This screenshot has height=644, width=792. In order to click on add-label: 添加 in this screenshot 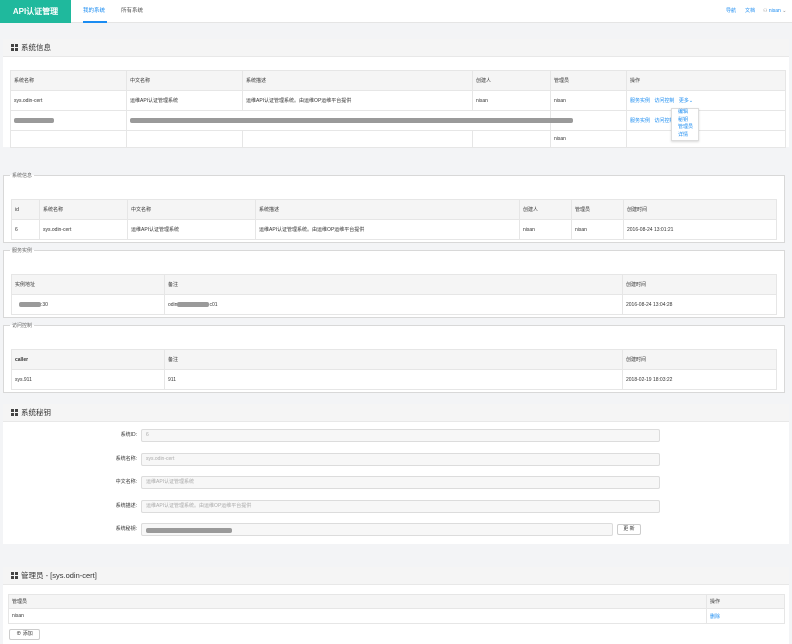, I will do `click(27, 634)`.